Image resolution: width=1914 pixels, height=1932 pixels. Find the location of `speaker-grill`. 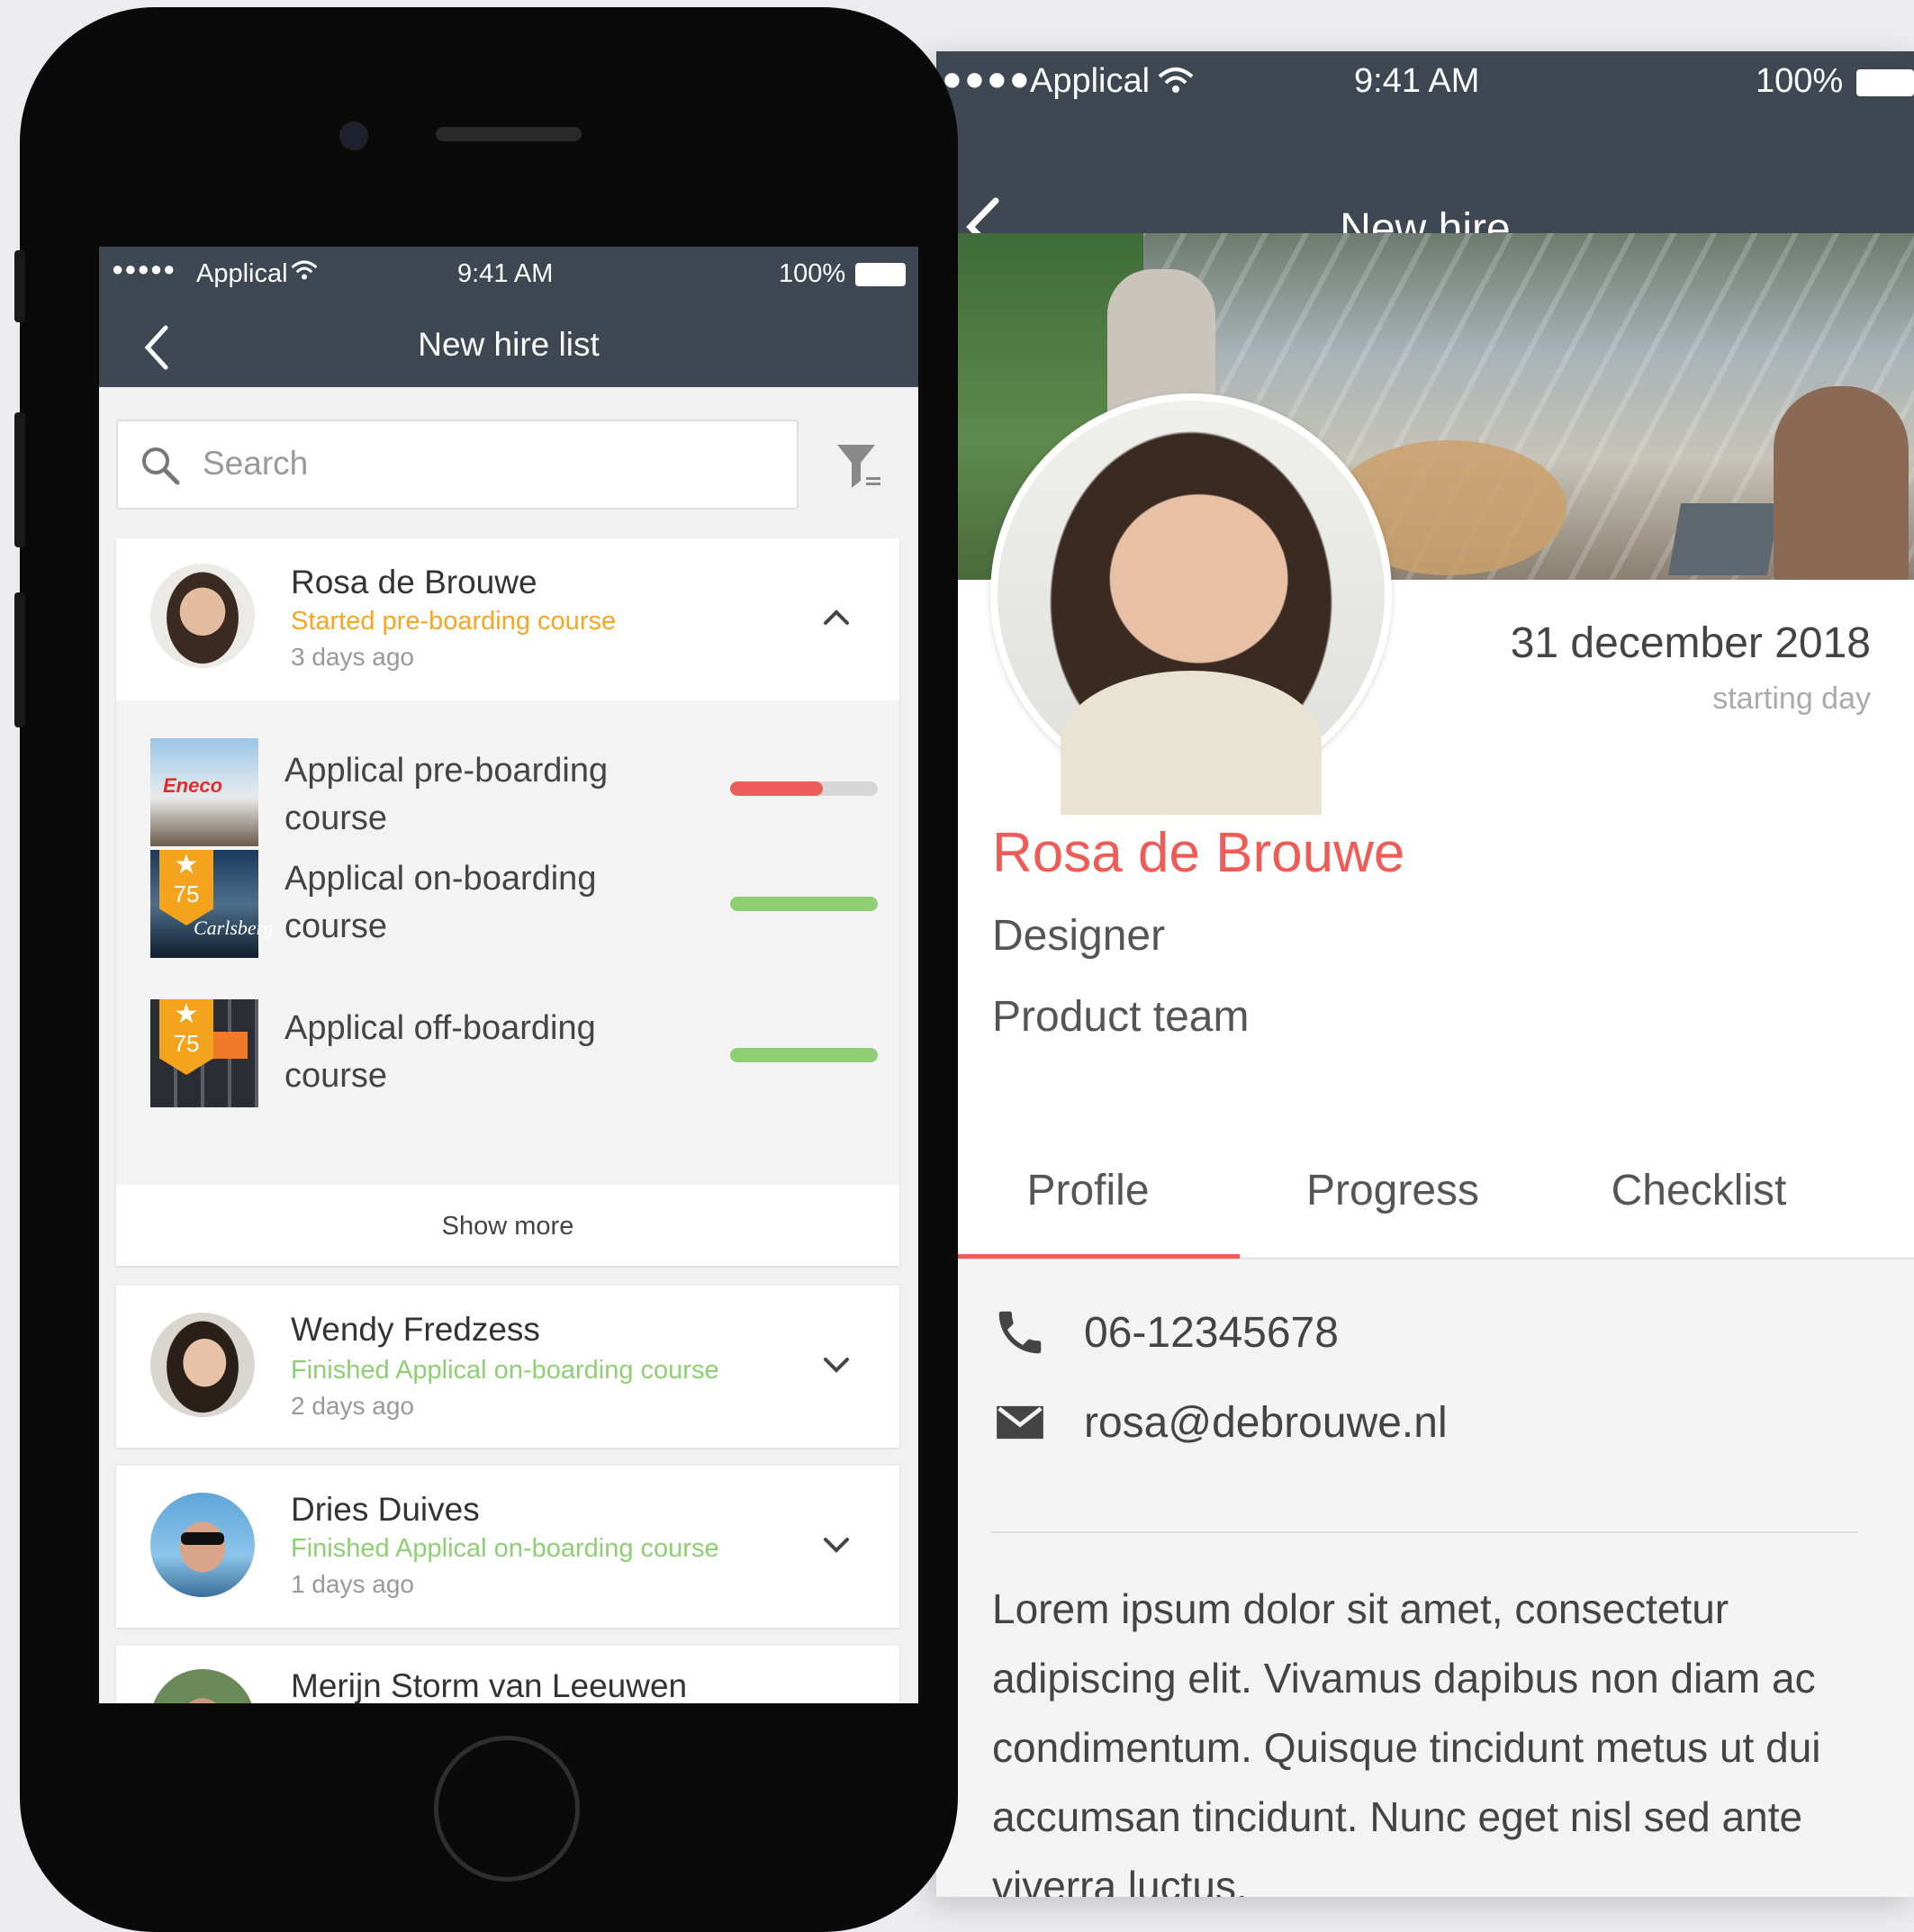

speaker-grill is located at coordinates (509, 134).